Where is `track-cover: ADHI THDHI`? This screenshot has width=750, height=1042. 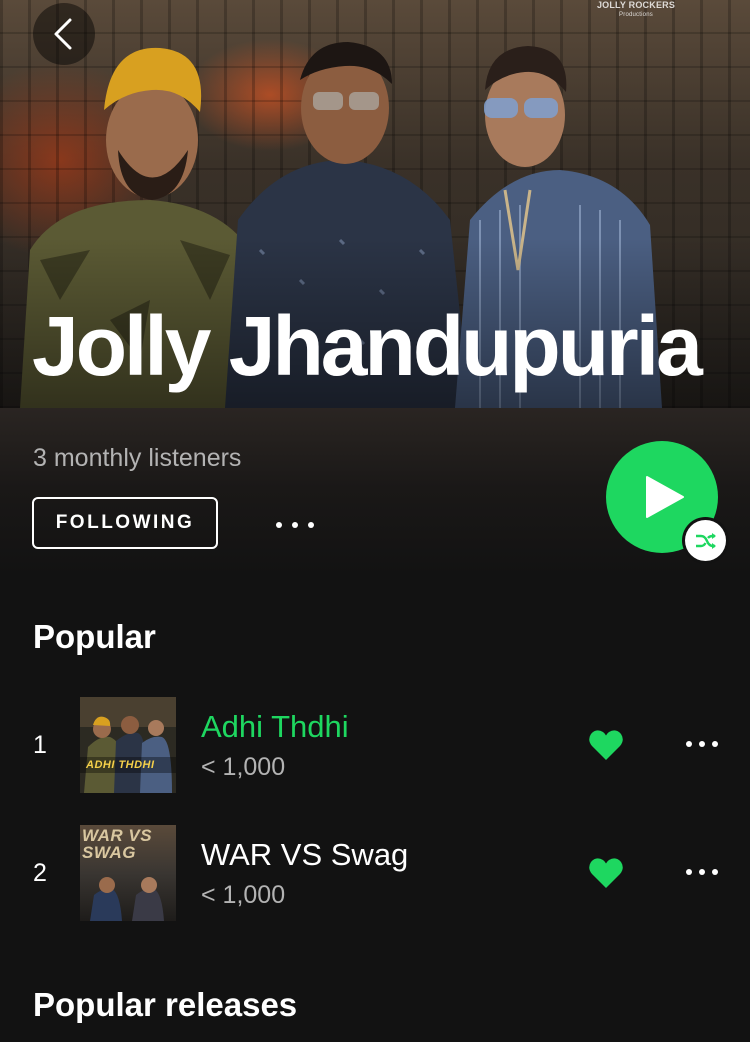
track-cover: ADHI THDHI is located at coordinates (128, 745).